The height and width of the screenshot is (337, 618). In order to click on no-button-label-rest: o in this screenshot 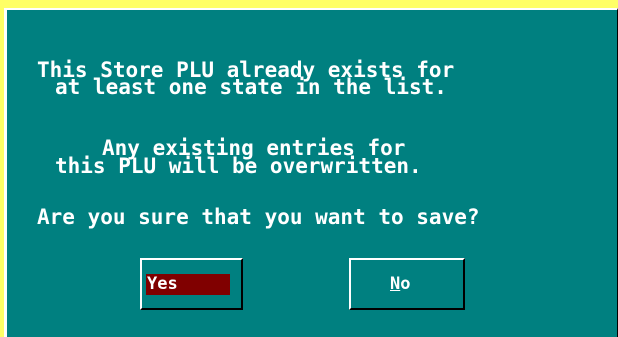, I will do `click(405, 284)`.